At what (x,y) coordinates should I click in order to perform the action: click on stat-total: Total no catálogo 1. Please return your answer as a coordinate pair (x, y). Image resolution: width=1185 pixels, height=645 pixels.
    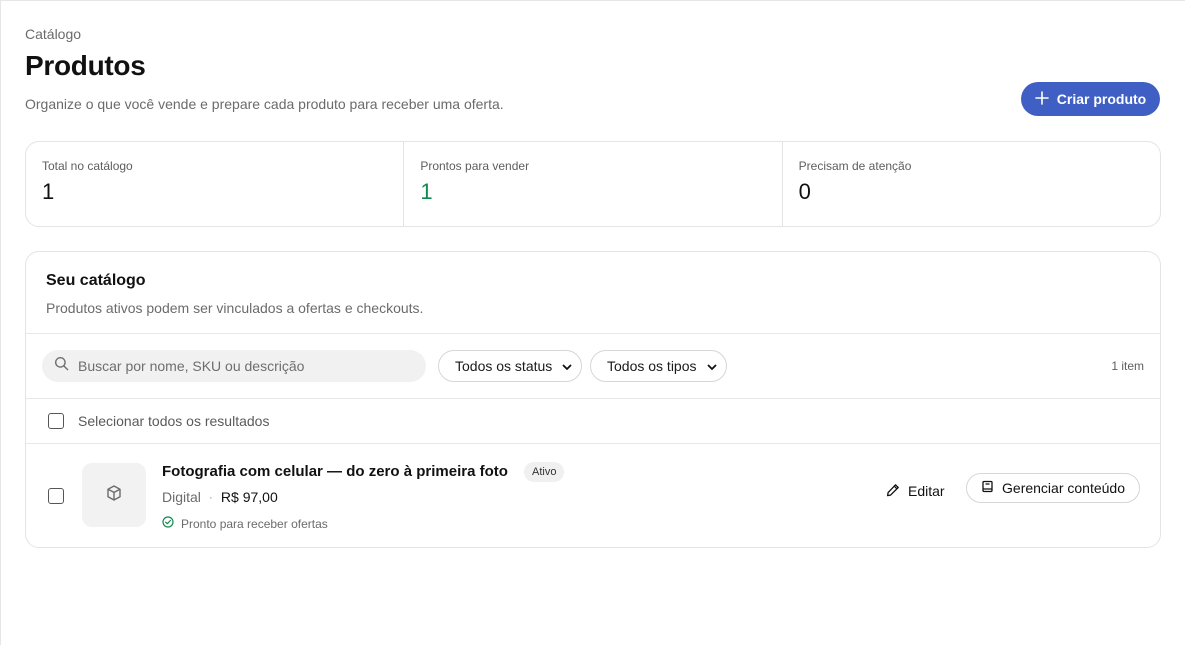
    Looking at the image, I should click on (214, 184).